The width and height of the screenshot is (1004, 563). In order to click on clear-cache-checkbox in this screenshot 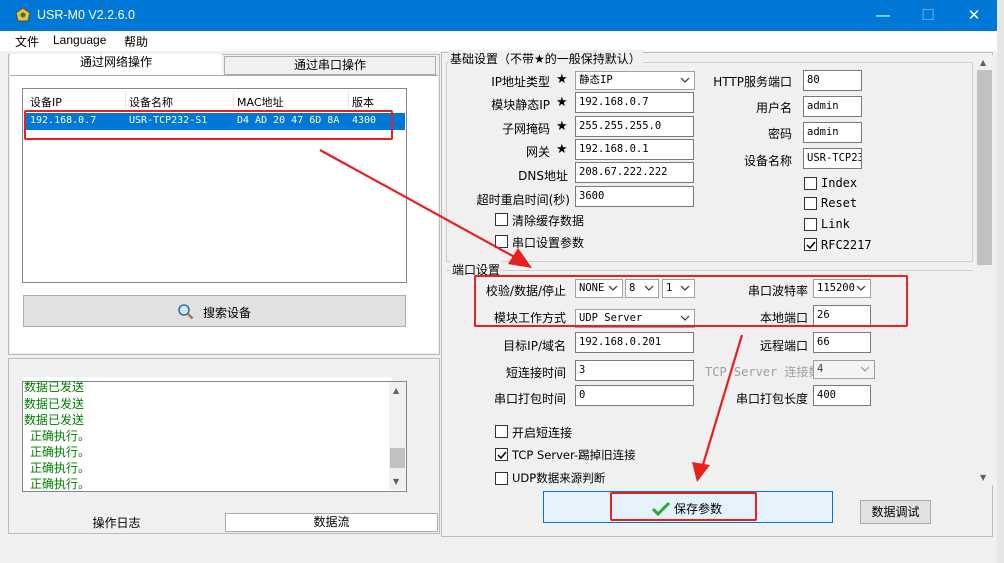, I will do `click(501, 219)`.